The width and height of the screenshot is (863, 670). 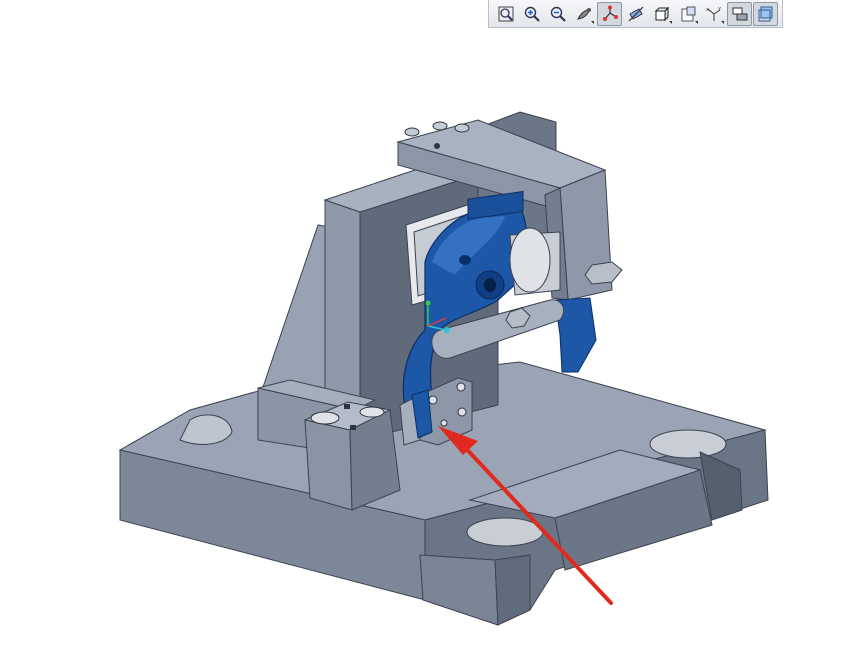 I want to click on saved-views-button, so click(x=687, y=14).